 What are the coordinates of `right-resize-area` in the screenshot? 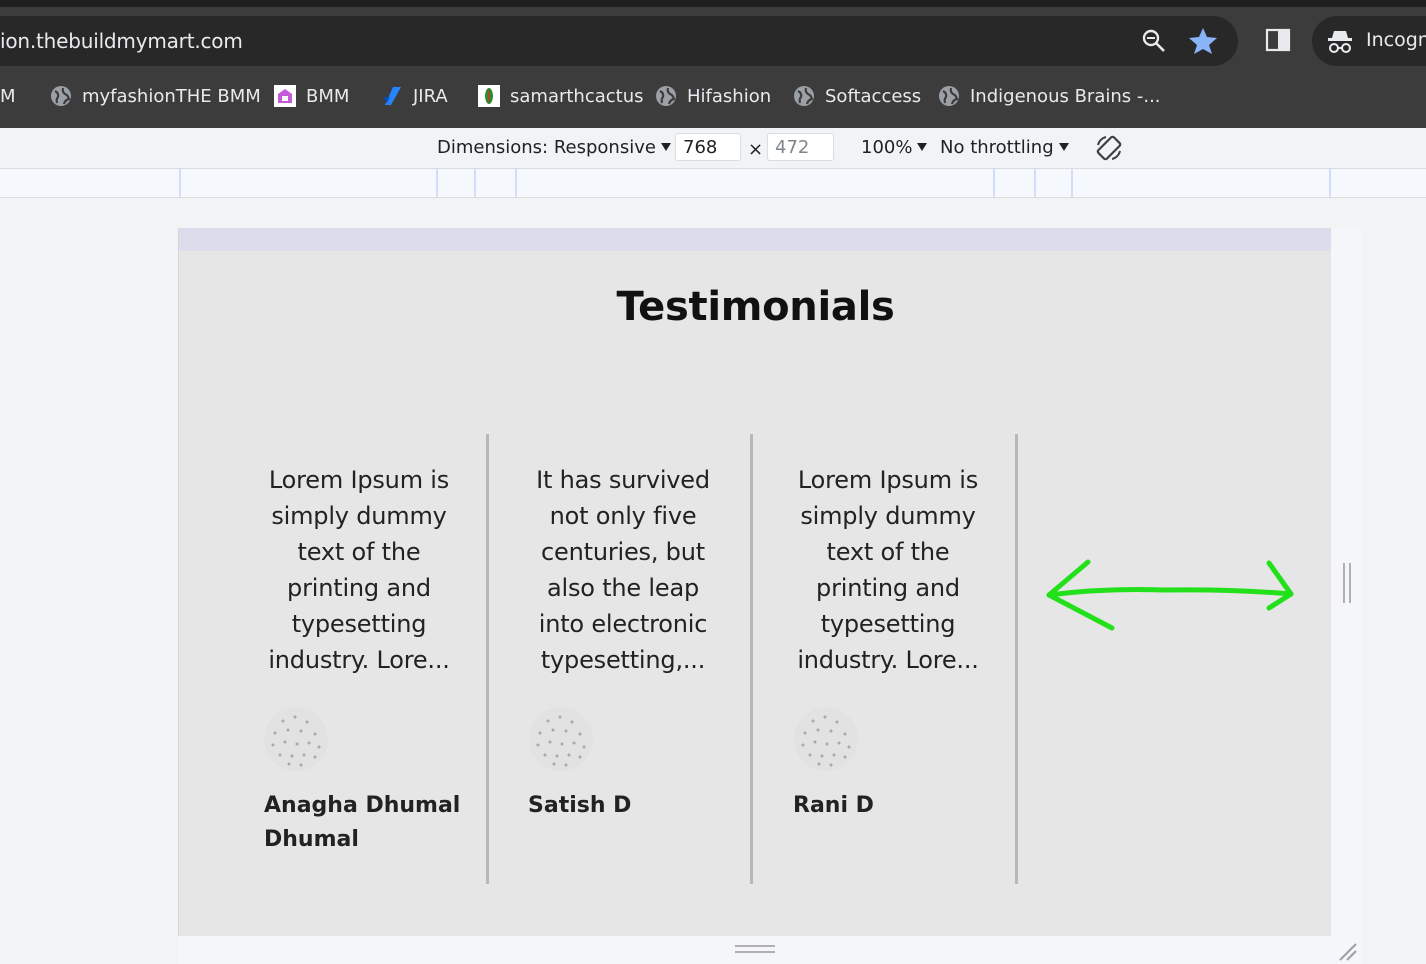 It's located at (1346, 582).